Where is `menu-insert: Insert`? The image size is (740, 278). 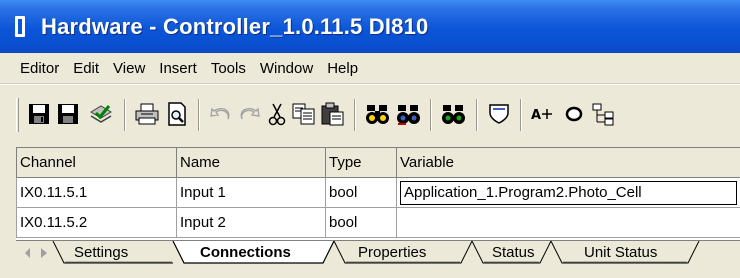
menu-insert: Insert is located at coordinates (178, 68).